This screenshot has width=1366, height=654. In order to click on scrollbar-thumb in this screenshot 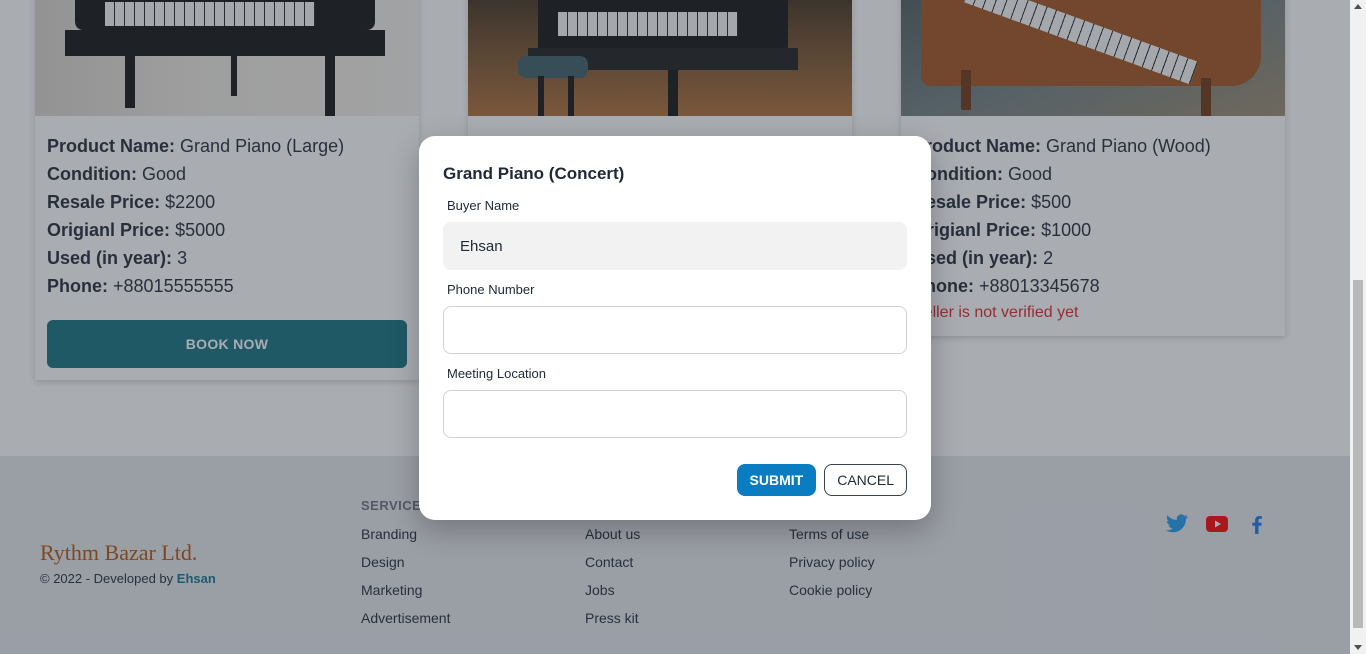, I will do `click(1358, 454)`.